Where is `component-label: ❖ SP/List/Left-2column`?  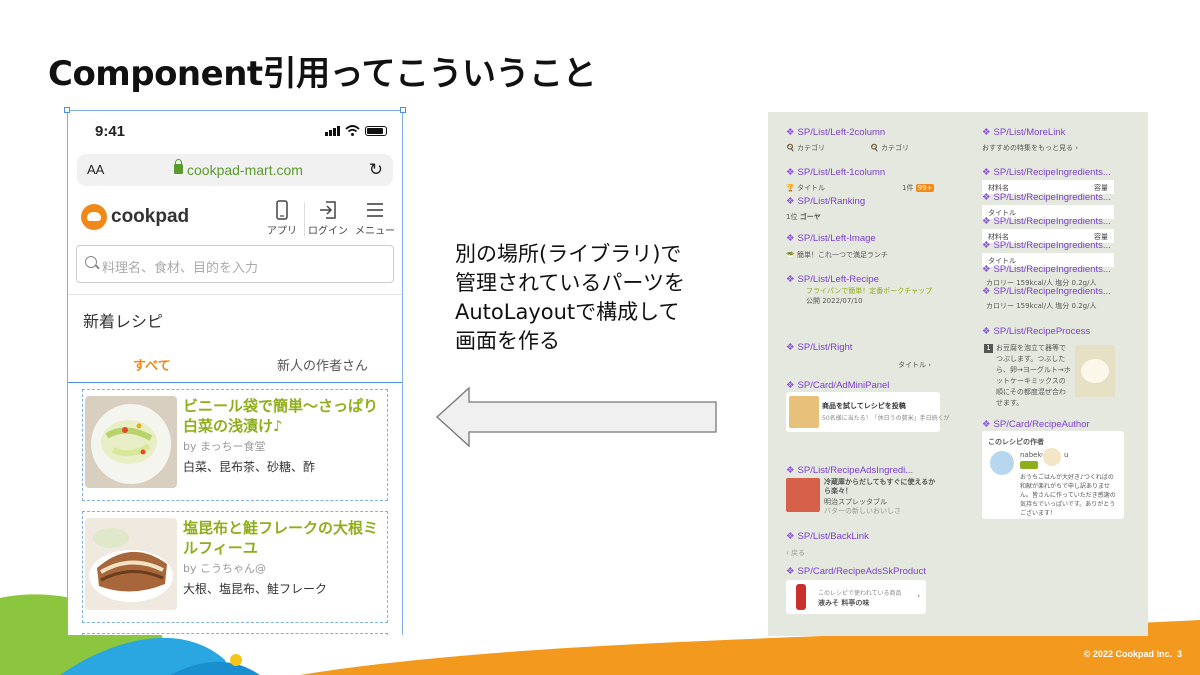
component-label: ❖ SP/List/Left-2column is located at coordinates (835, 132).